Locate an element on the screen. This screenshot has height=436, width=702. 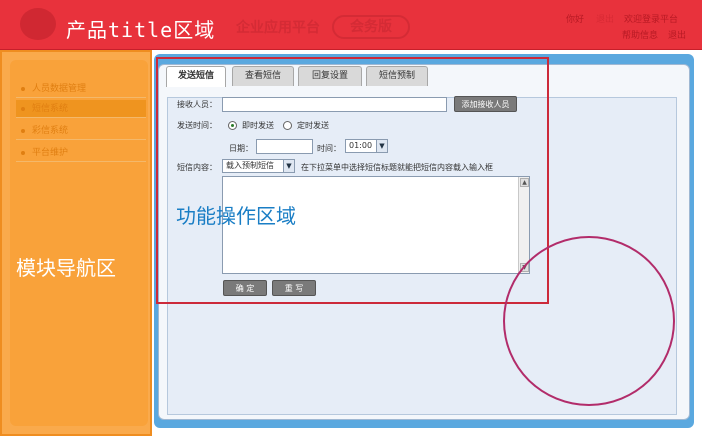
sidebar-item-label: 平台维护 is located at coordinates (50, 153).